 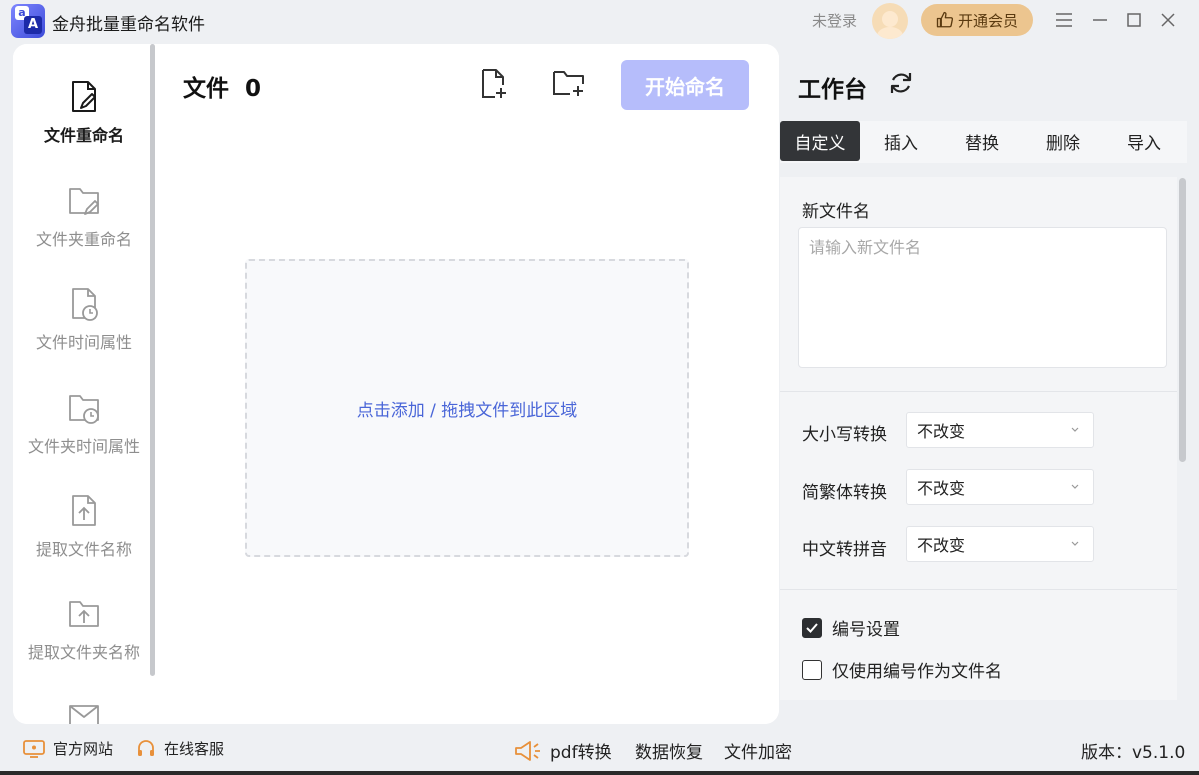 What do you see at coordinates (563, 750) in the screenshot?
I see `pdf-convert-link: pdf转换` at bounding box center [563, 750].